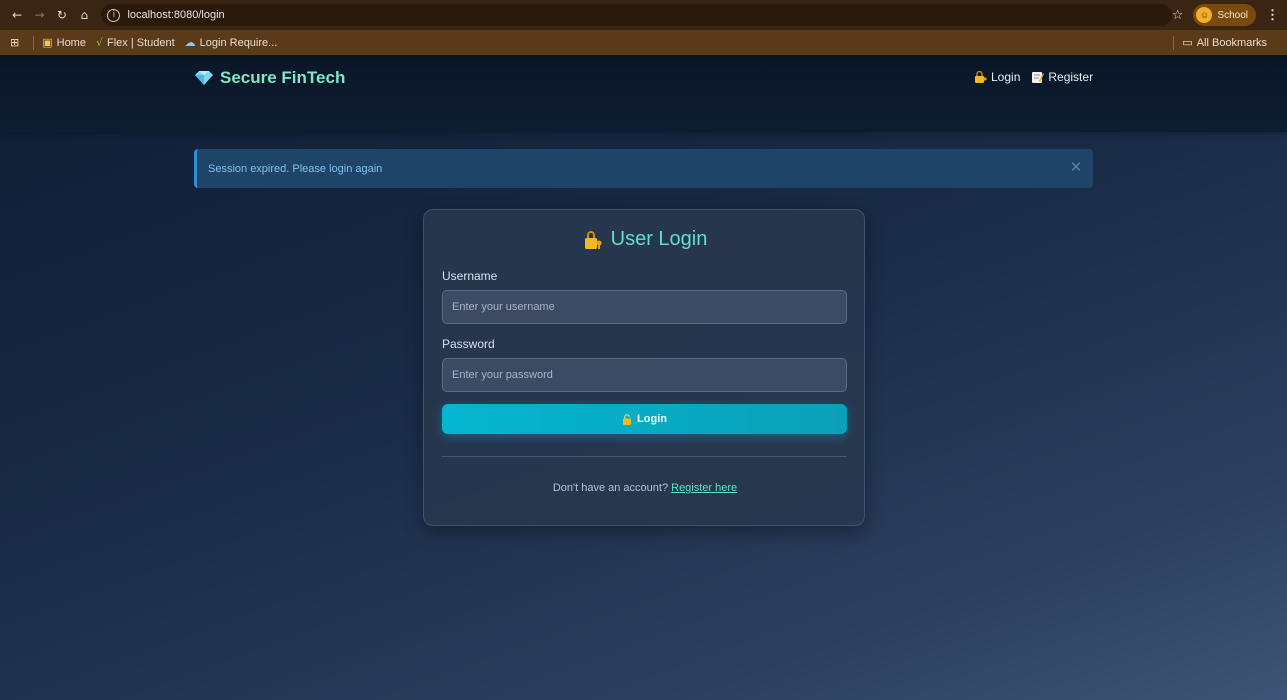 Image resolution: width=1287 pixels, height=700 pixels. I want to click on gem-icon, so click(204, 78).